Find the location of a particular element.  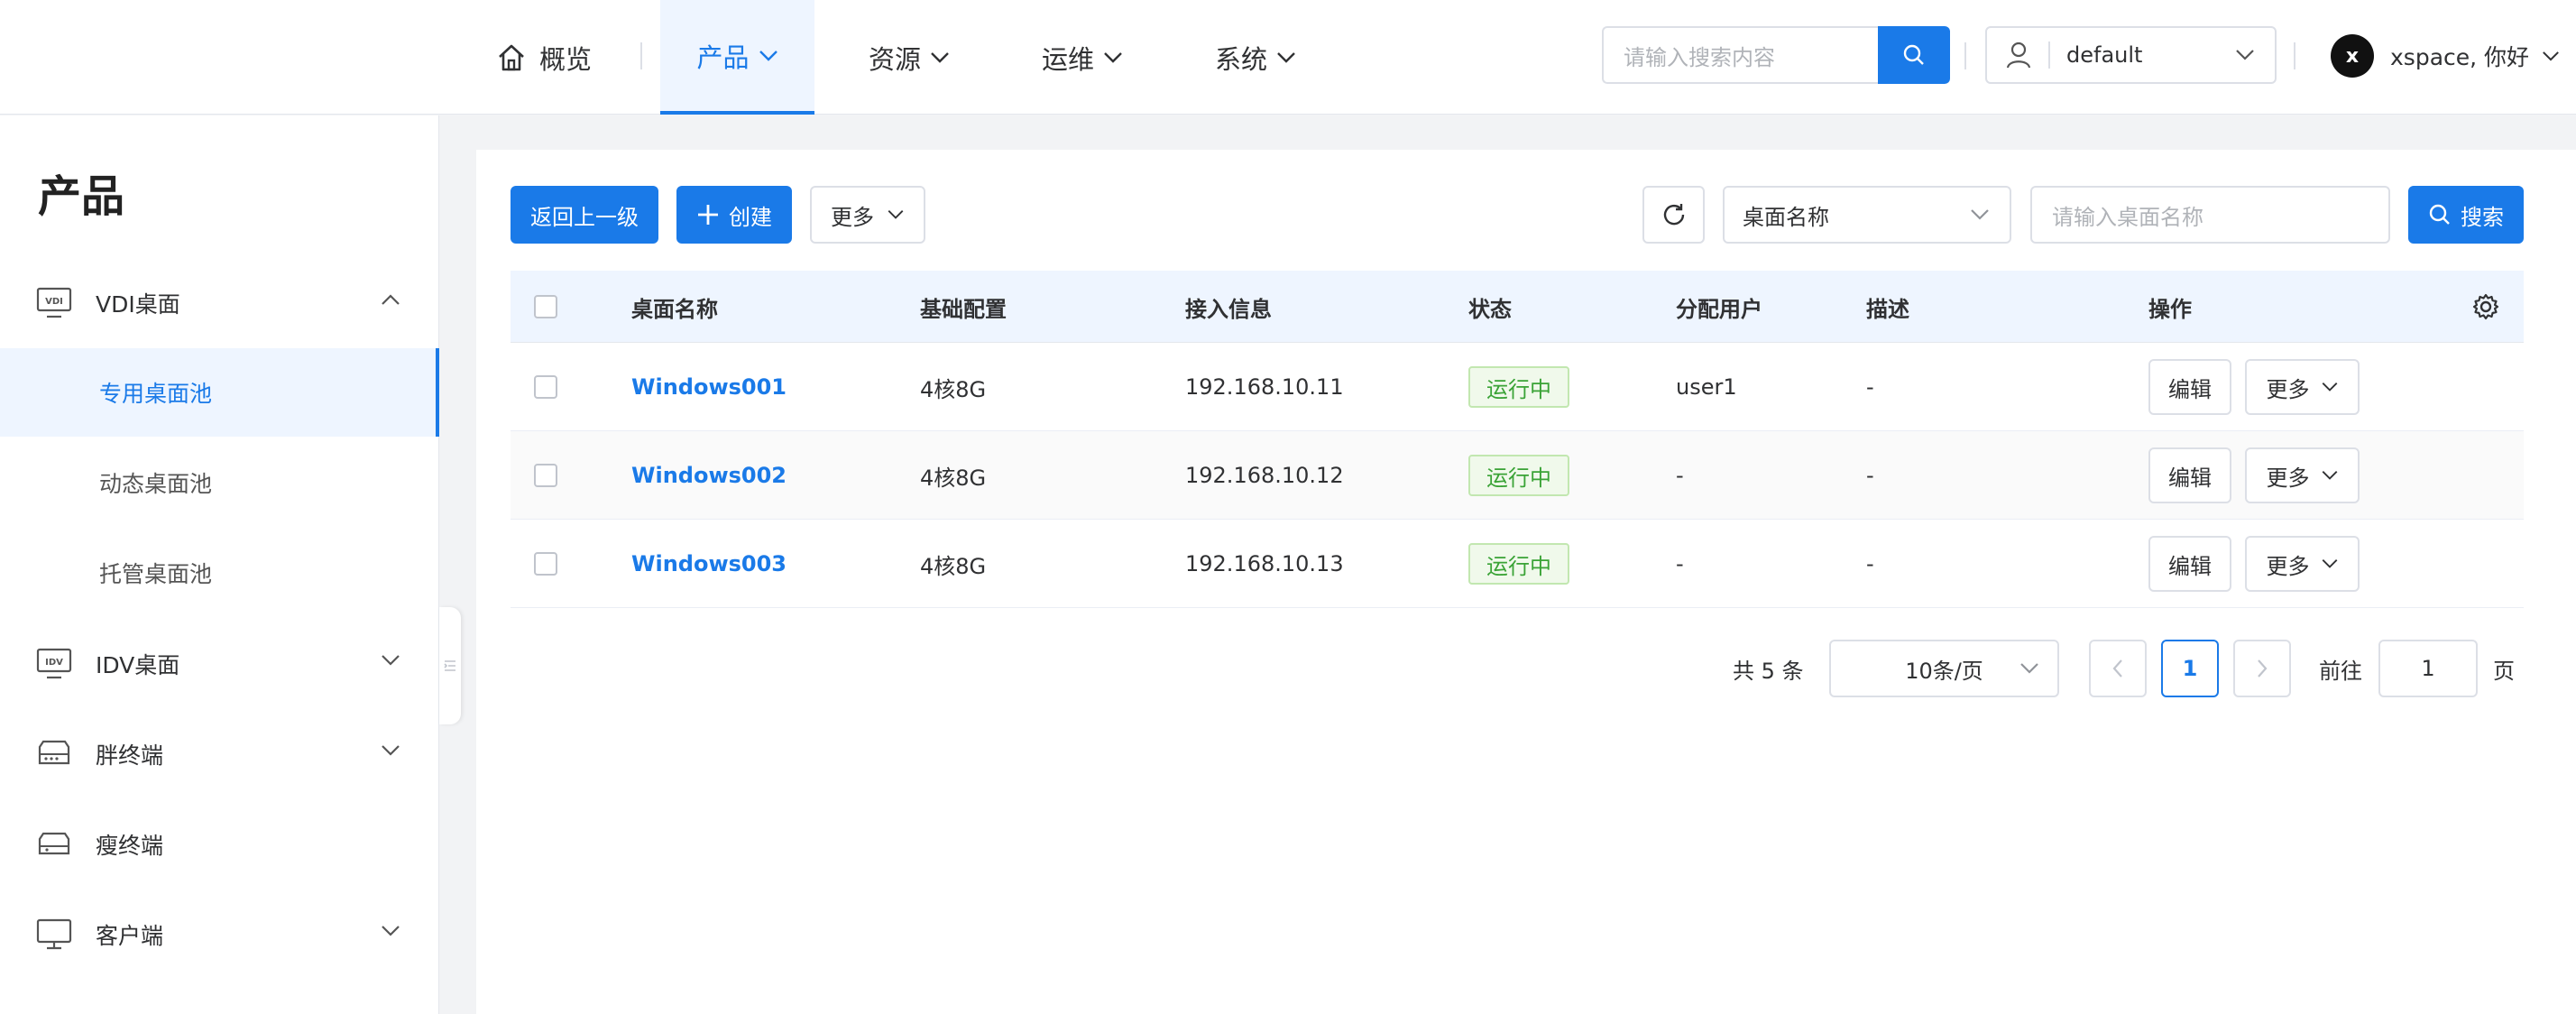

user-cell: user1 is located at coordinates (1707, 387).